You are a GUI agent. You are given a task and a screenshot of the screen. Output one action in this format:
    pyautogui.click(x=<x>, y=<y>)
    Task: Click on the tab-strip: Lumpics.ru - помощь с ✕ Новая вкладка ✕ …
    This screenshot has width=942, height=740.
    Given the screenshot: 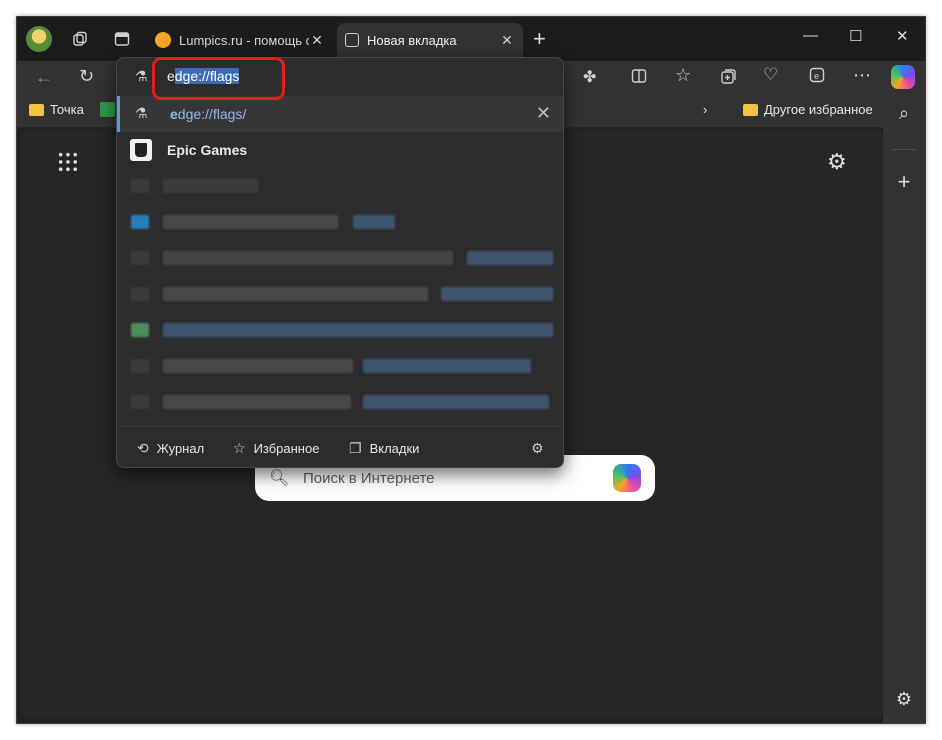 What is the action you would take?
    pyautogui.click(x=471, y=39)
    